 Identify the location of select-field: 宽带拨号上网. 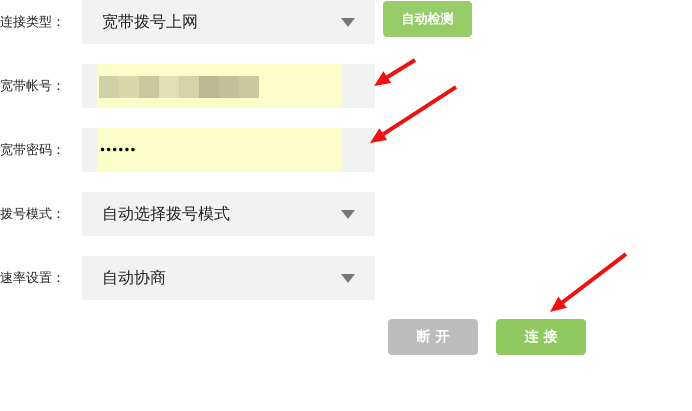
(228, 22).